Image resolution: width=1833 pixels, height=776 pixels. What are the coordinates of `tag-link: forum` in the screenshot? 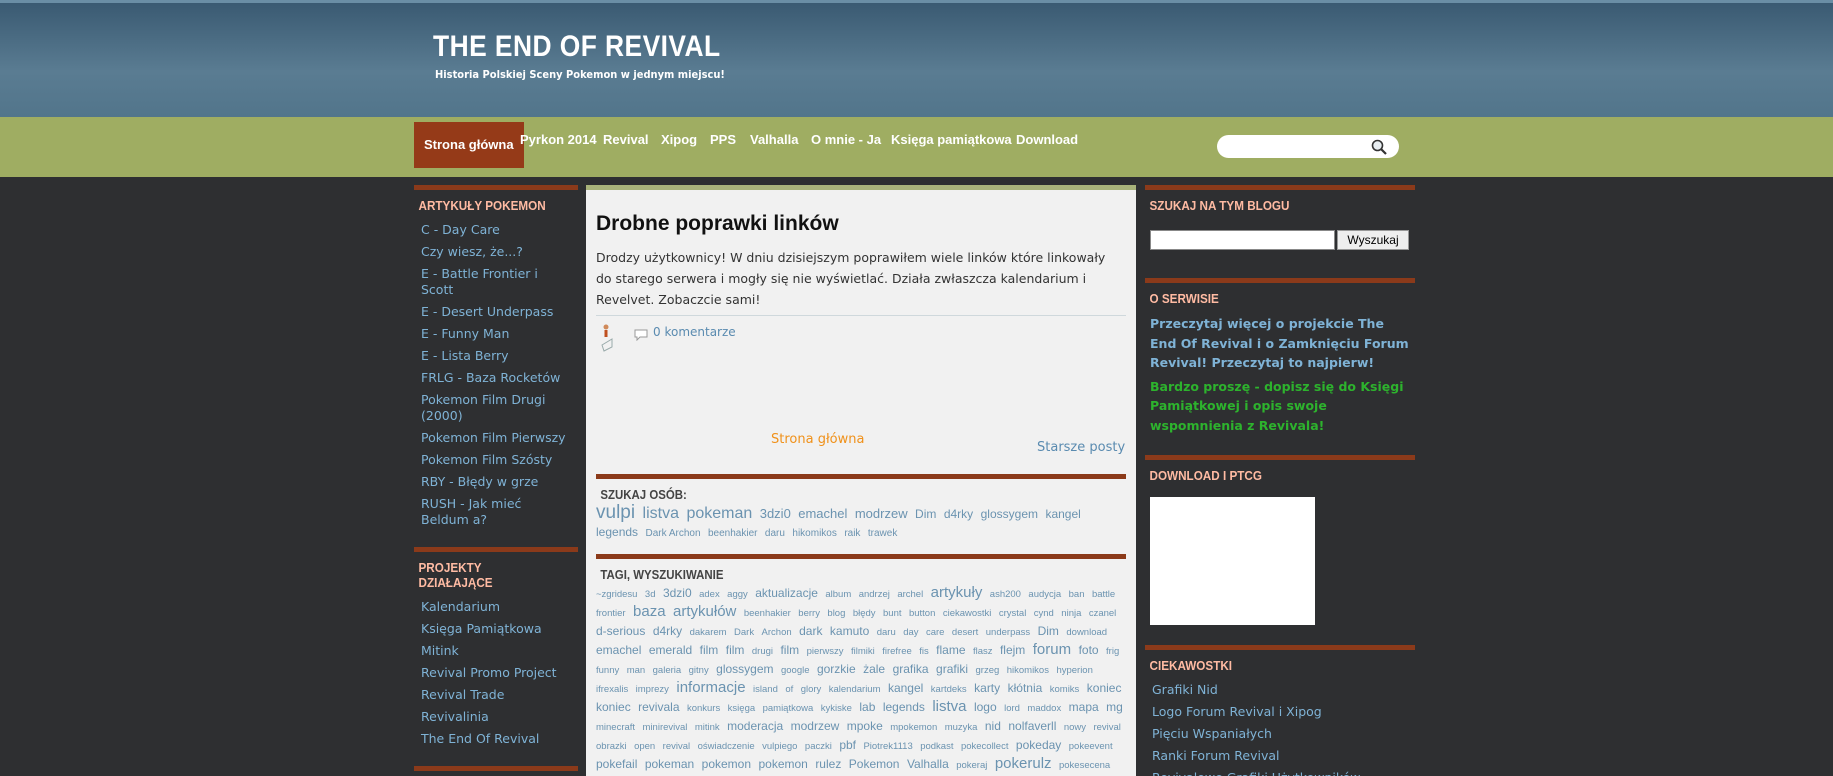 It's located at (1052, 649).